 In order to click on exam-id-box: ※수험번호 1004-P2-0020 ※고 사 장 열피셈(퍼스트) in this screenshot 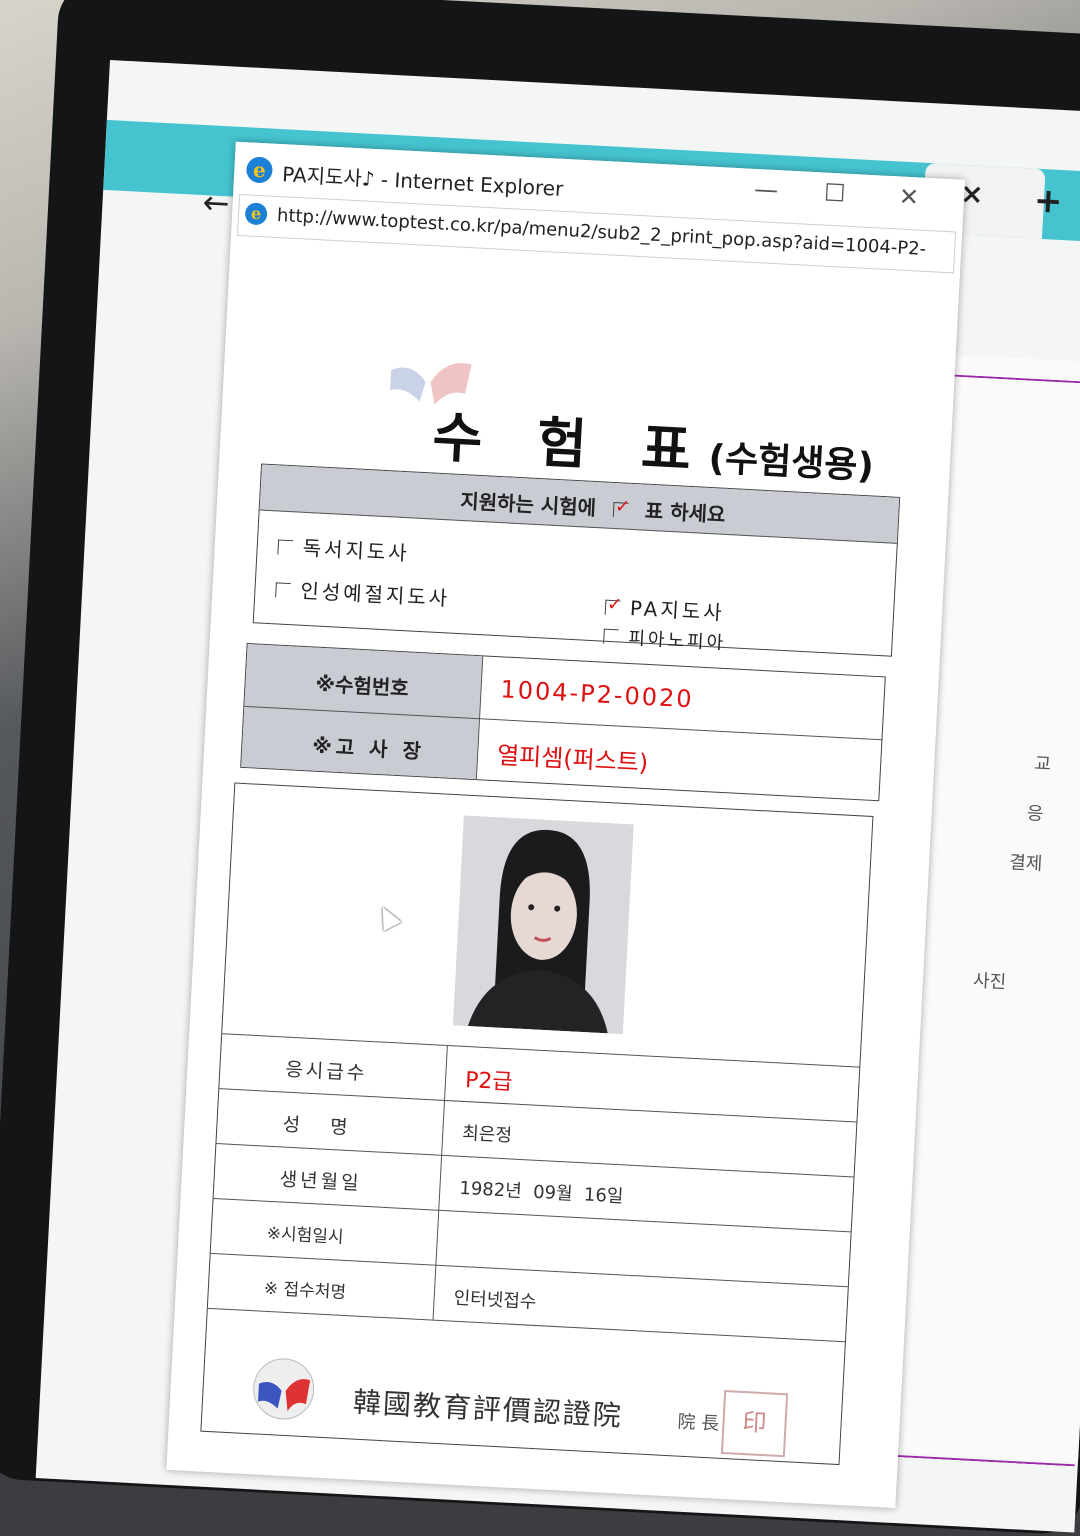, I will do `click(563, 722)`.